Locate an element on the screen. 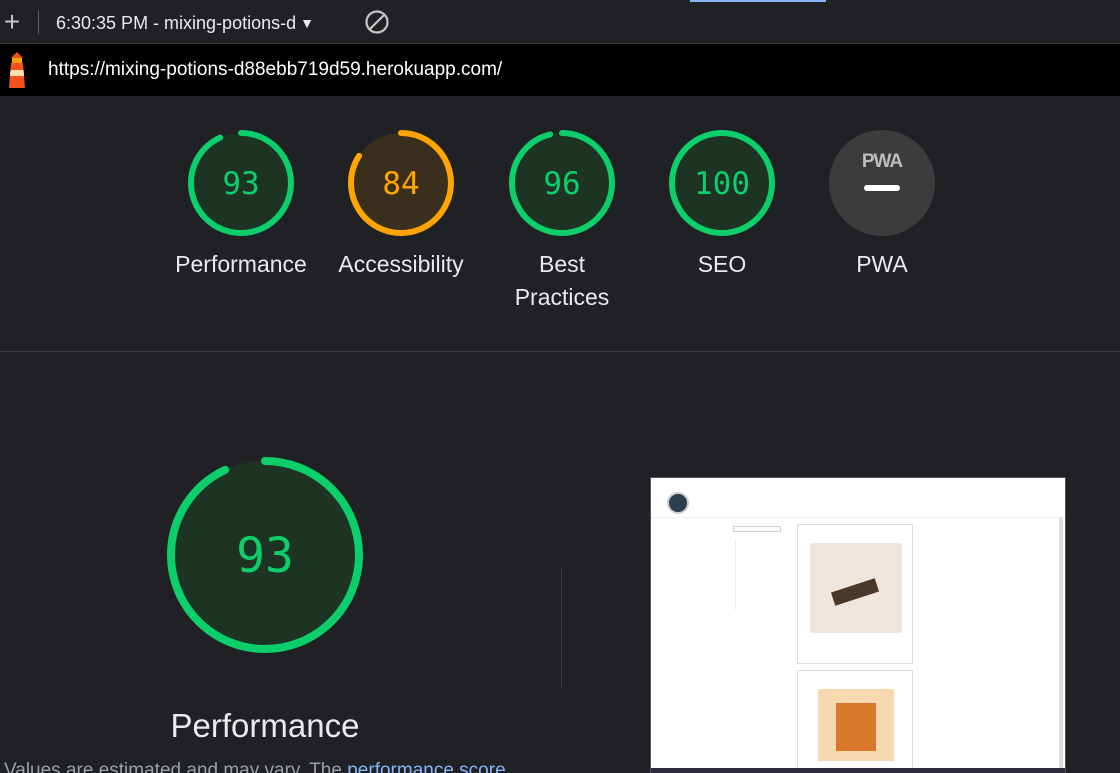 This screenshot has width=1120, height=773. gauge-label: Best Practices is located at coordinates (562, 280).